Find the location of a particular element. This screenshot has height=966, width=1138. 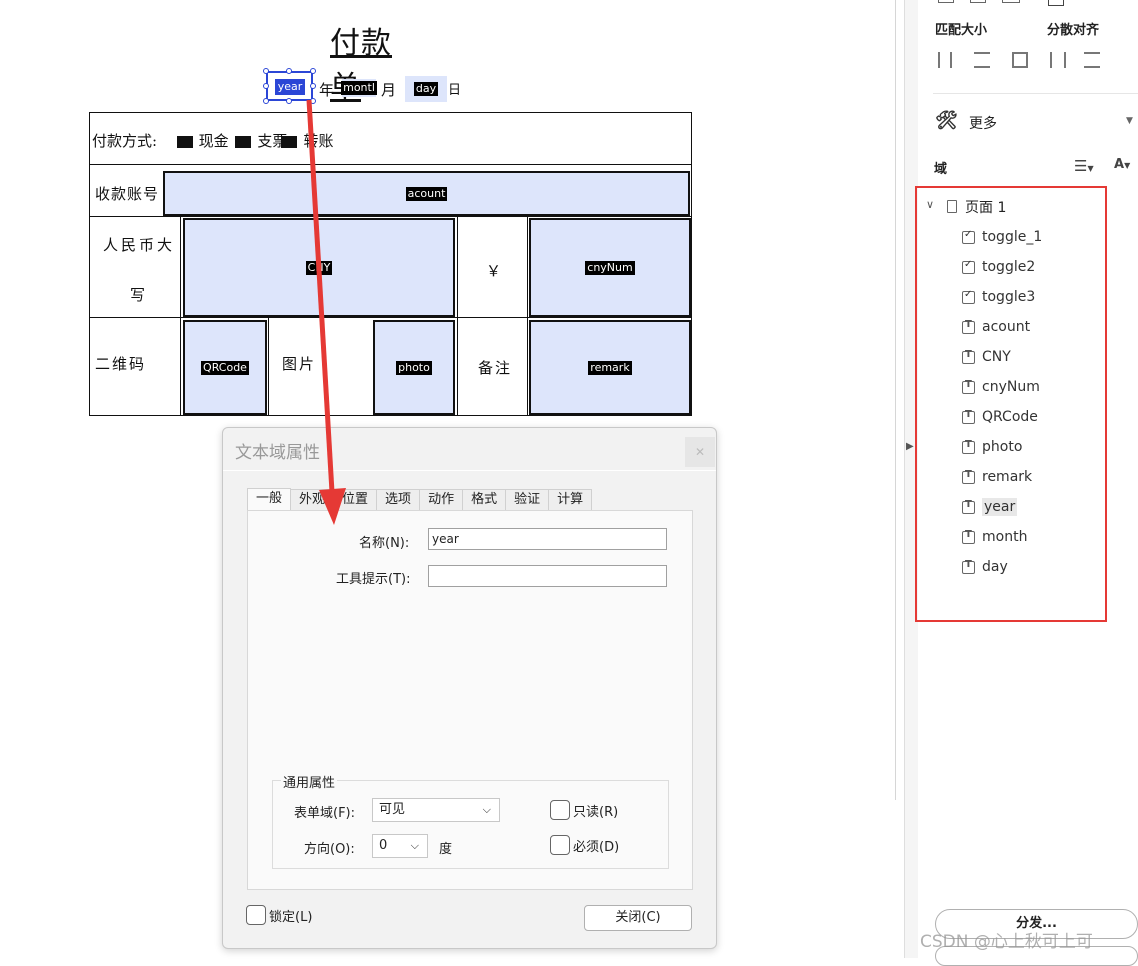

tree-item-label: toggle3 is located at coordinates (1009, 297).